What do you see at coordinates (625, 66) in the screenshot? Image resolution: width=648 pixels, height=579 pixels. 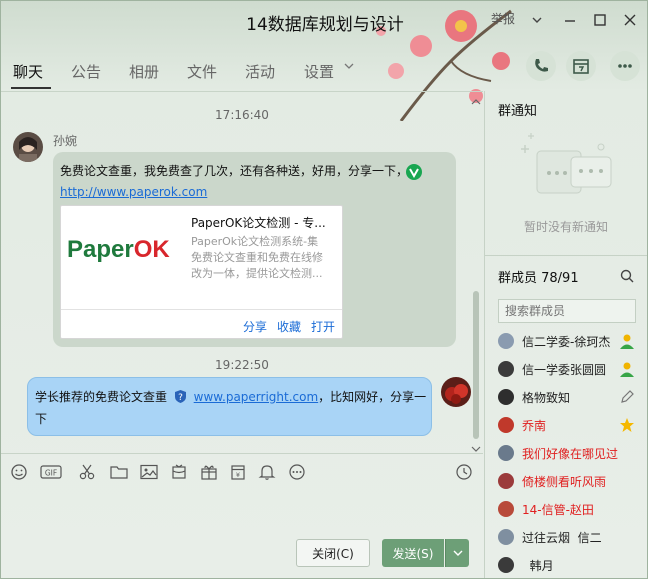 I see `more-button` at bounding box center [625, 66].